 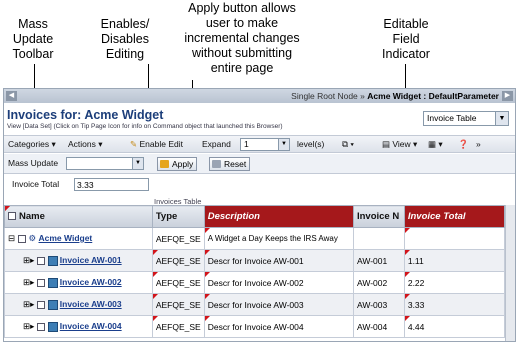 I want to click on part-icon: ⚙, so click(x=32, y=238).